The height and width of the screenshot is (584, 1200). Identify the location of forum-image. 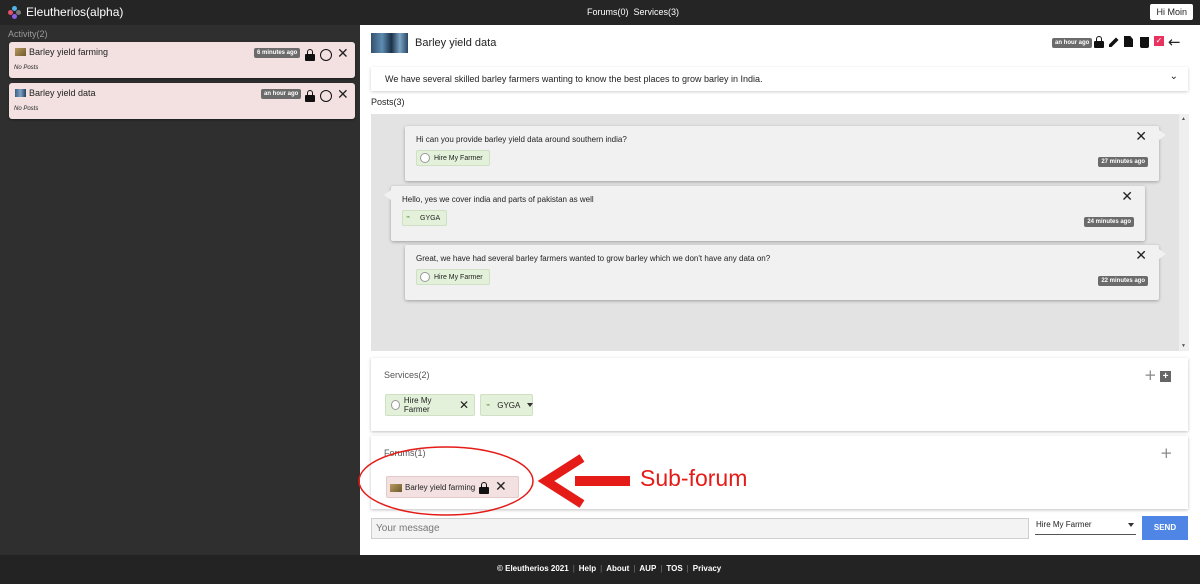
(389, 43).